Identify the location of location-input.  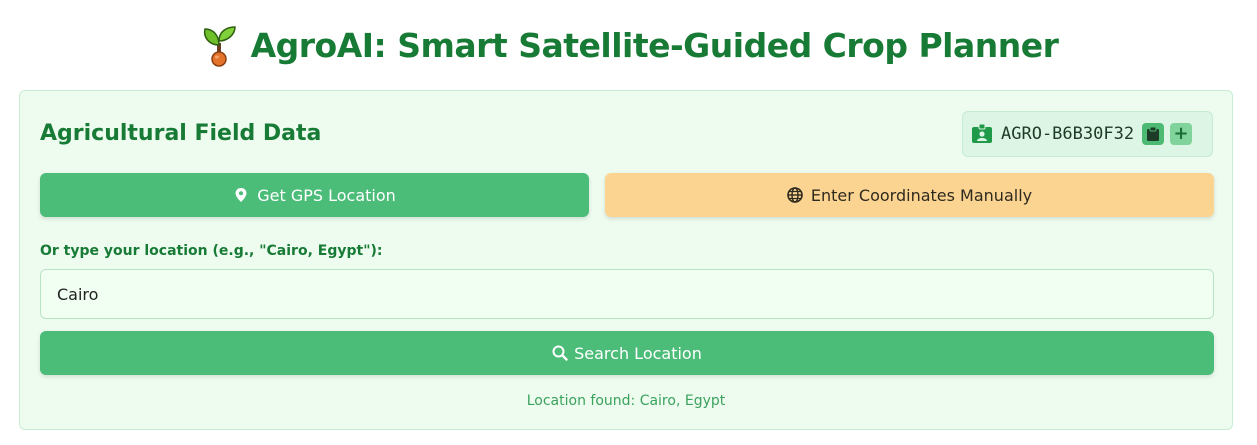
(627, 294).